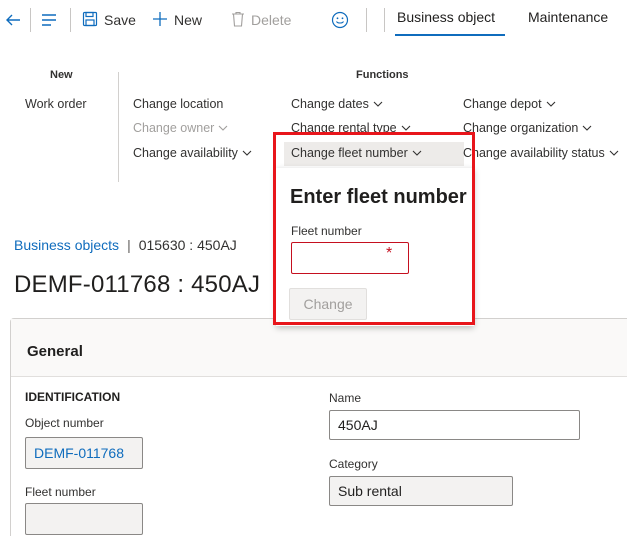  Describe the element at coordinates (55, 351) in the screenshot. I see `general-card-title: General` at that location.